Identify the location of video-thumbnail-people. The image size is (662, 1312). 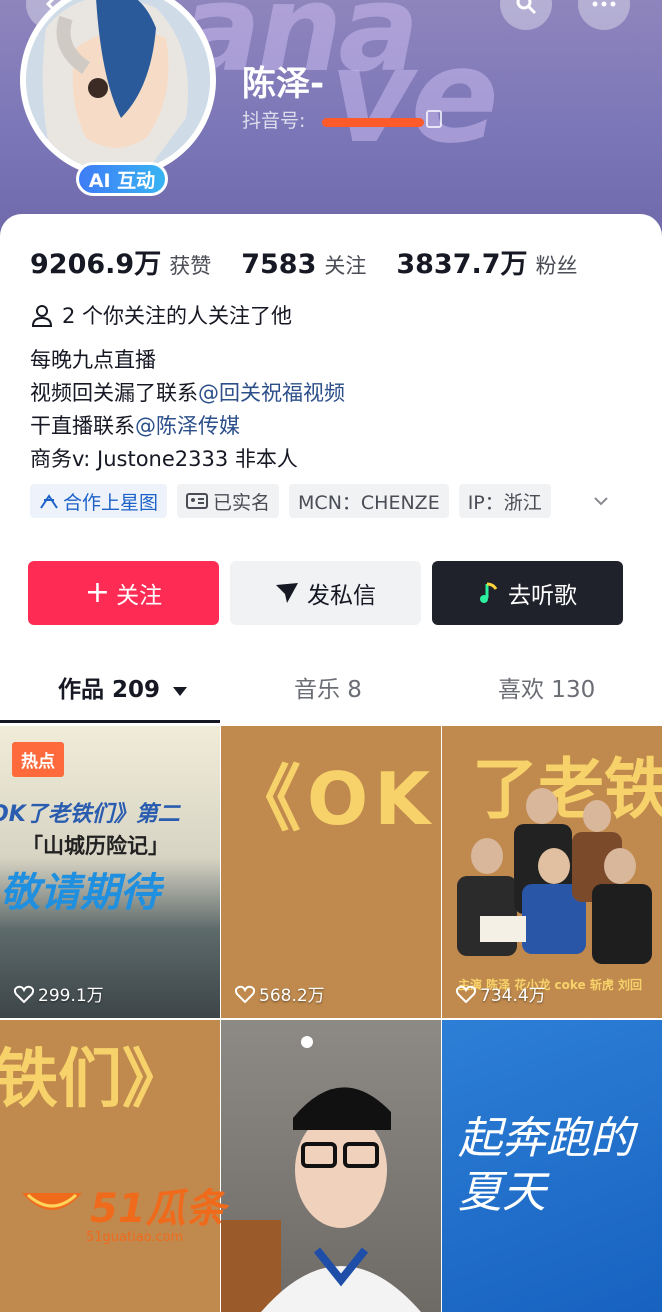
(554, 876).